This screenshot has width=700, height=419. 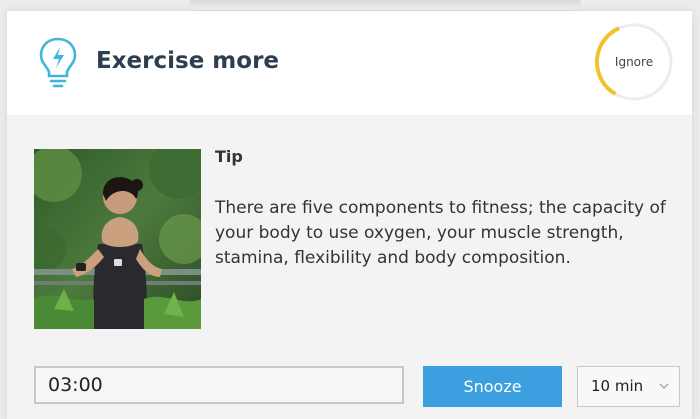 I want to click on window-top-edge, so click(x=385, y=5).